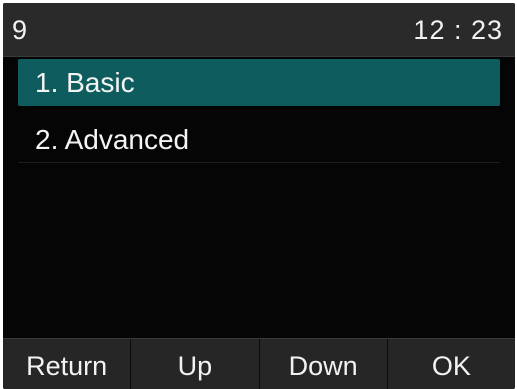  What do you see at coordinates (450, 364) in the screenshot?
I see `ok-softkey: OK` at bounding box center [450, 364].